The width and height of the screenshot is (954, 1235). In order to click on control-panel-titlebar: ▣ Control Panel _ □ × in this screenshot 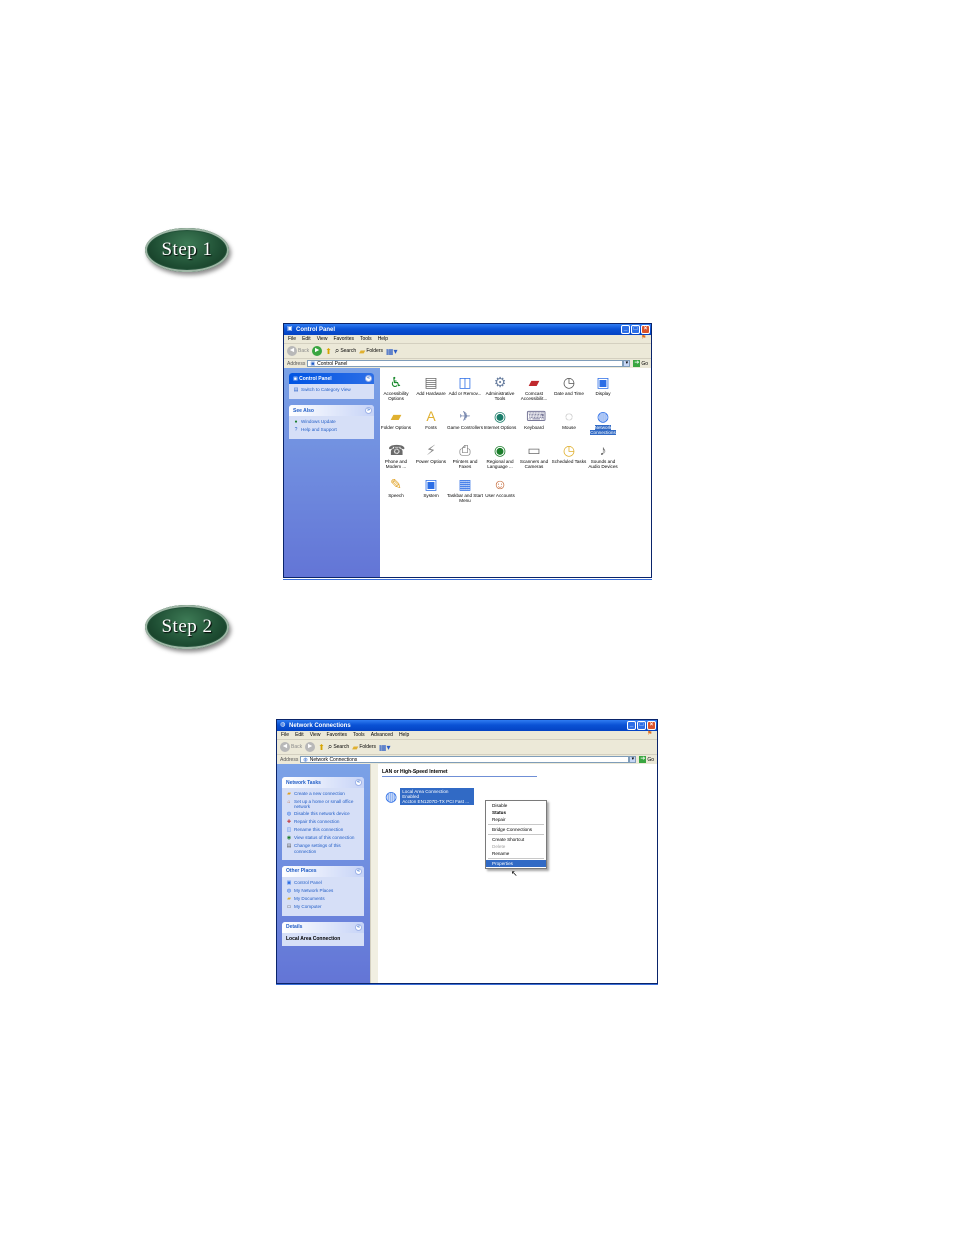, I will do `click(467, 329)`.